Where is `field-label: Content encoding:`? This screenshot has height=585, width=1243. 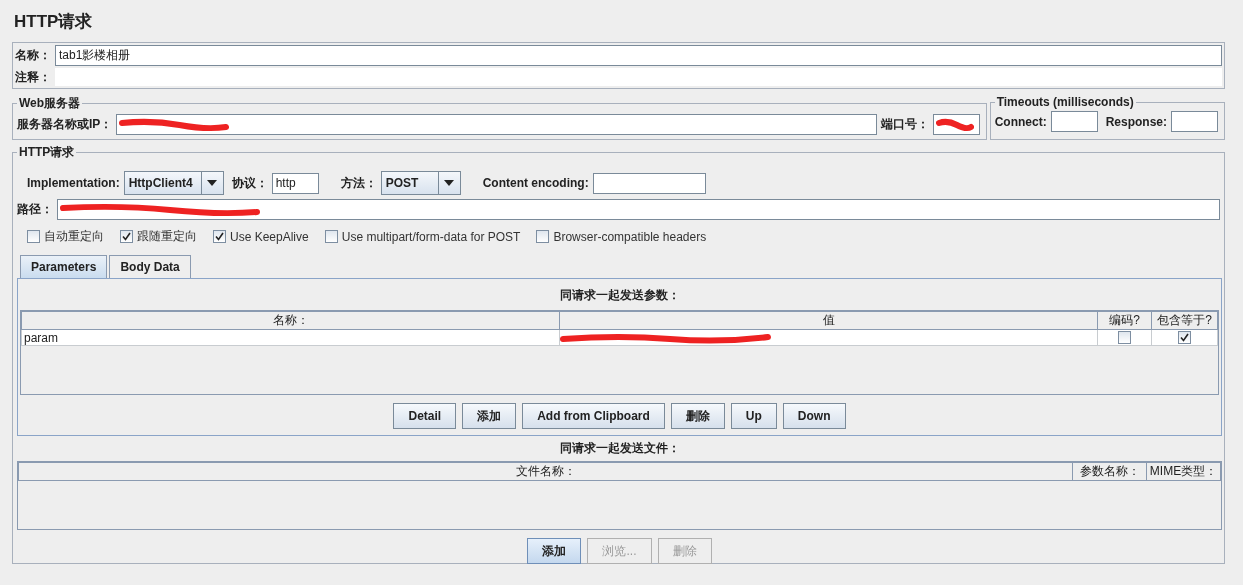
field-label: Content encoding: is located at coordinates (535, 183).